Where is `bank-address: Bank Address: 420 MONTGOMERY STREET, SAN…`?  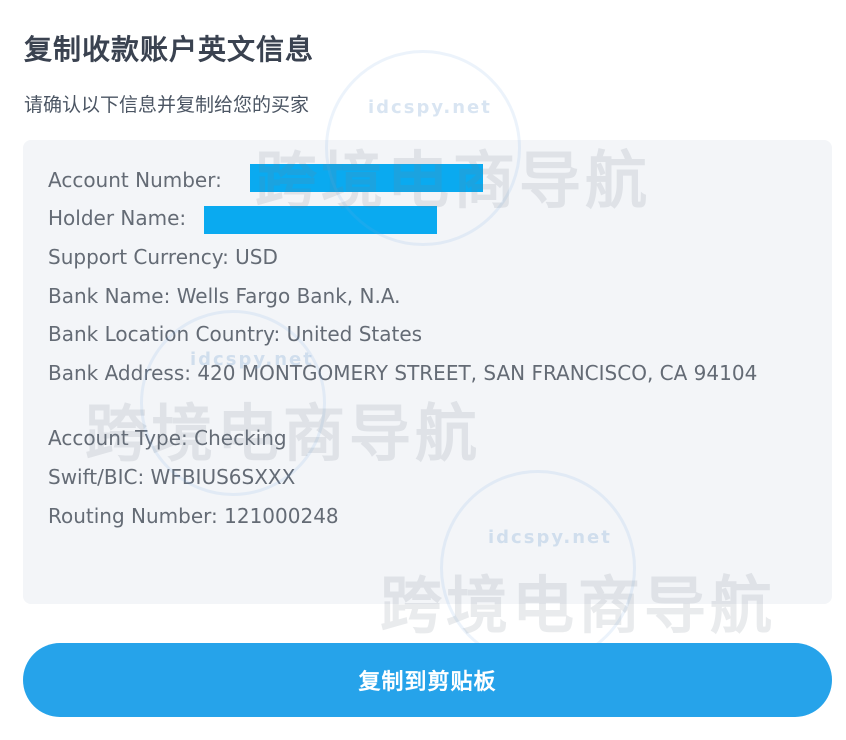 bank-address: Bank Address: 420 MONTGOMERY STREET, SAN… is located at coordinates (403, 373).